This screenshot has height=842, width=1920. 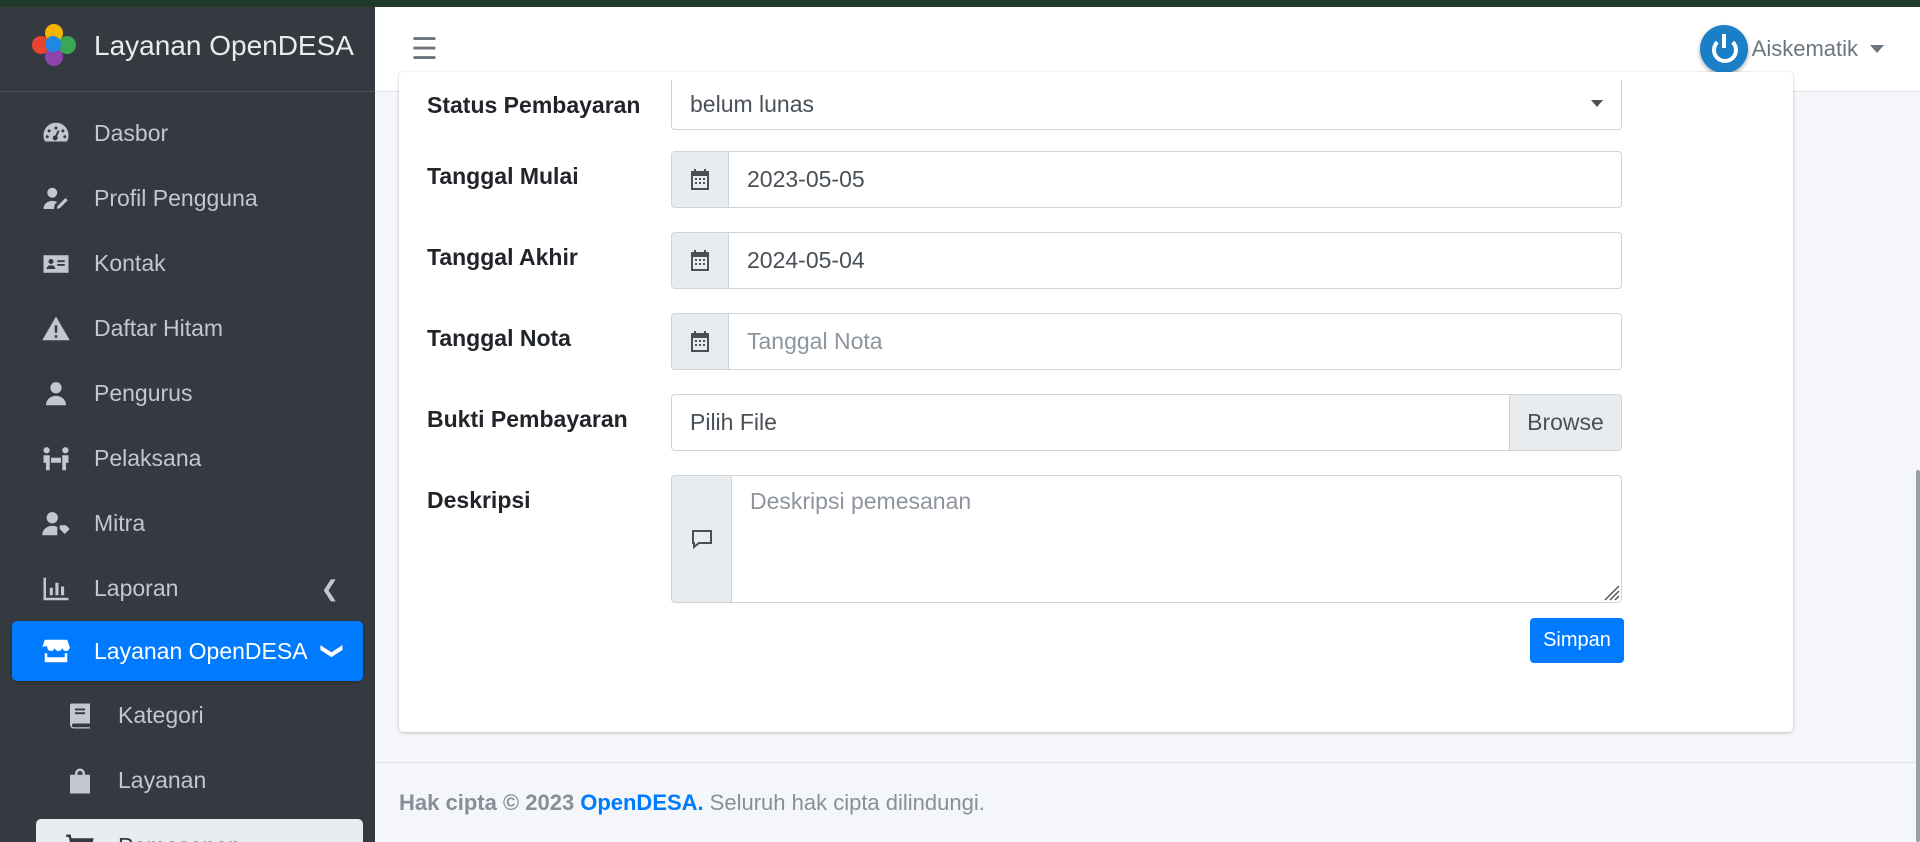 I want to click on brand: Layanan OpenDESA, so click(x=187, y=46).